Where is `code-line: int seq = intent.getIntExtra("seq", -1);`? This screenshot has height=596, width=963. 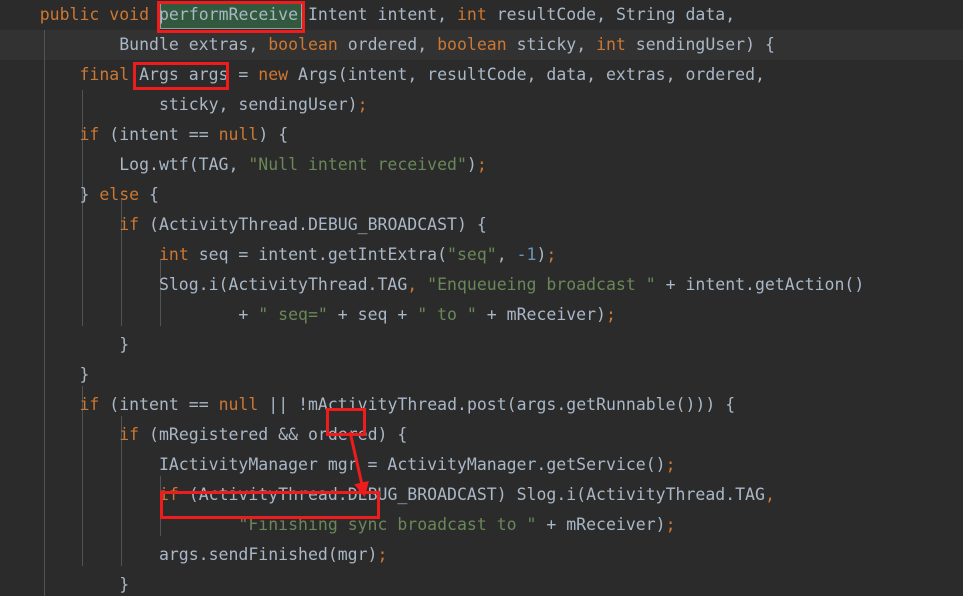
code-line: int seq = intent.getIntExtra("seq", -1); is located at coordinates (278, 255).